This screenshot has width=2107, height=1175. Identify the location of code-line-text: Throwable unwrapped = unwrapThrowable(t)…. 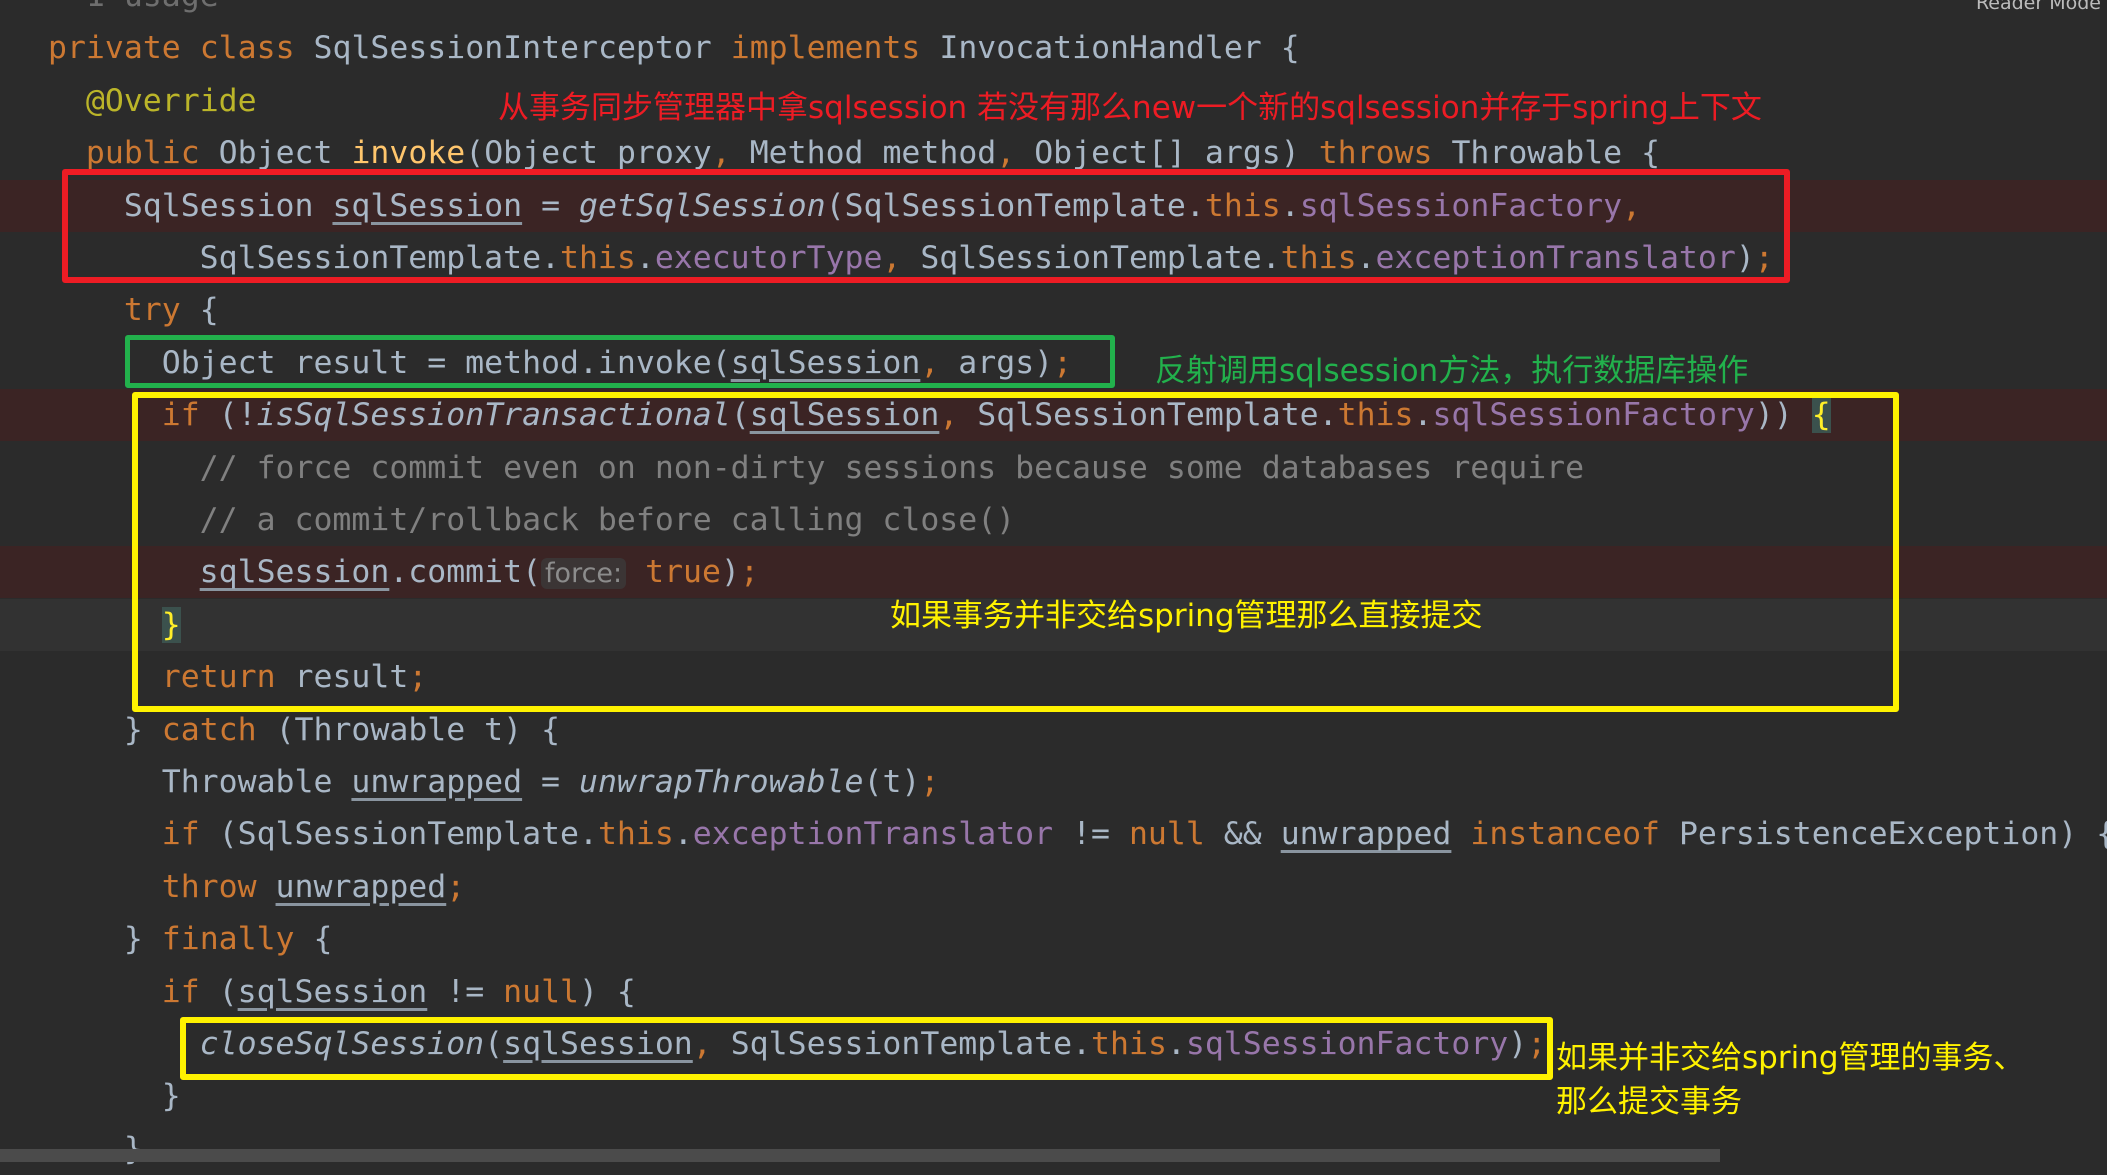
(551, 782).